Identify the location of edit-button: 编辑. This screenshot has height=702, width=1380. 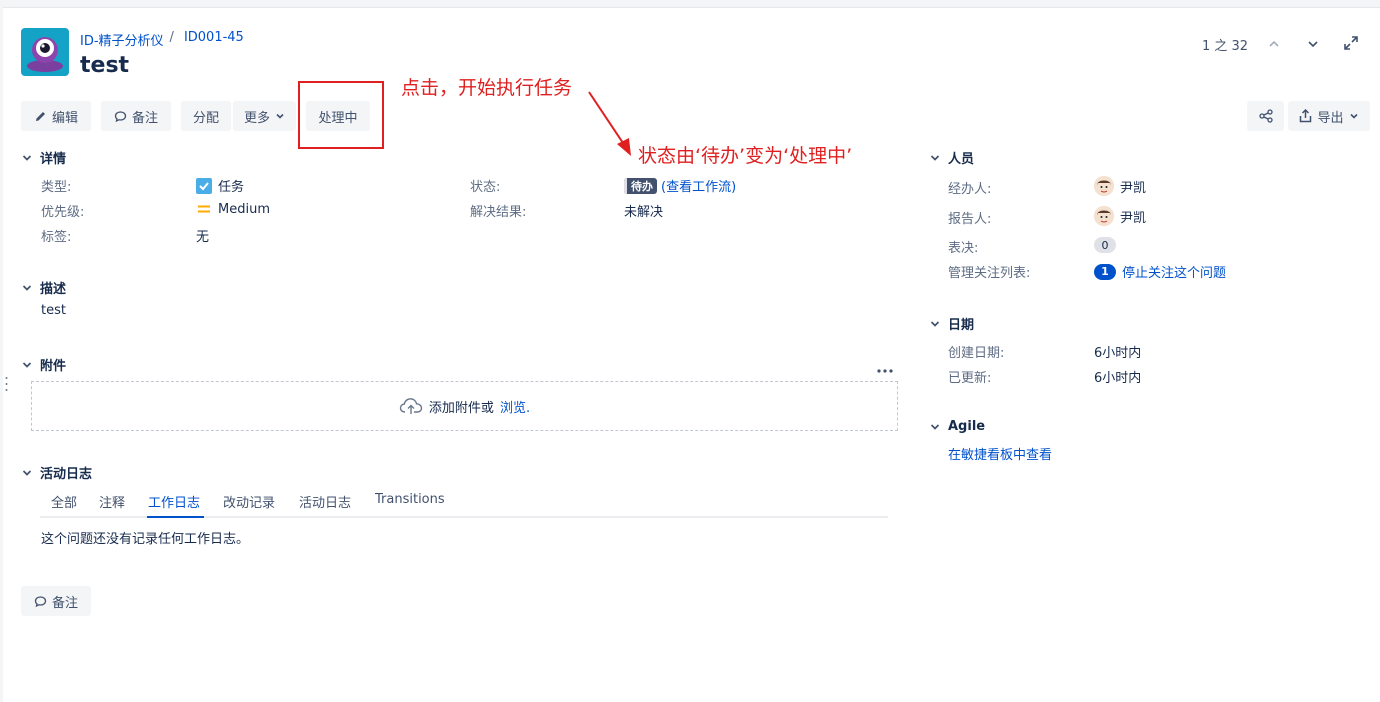
(56, 116).